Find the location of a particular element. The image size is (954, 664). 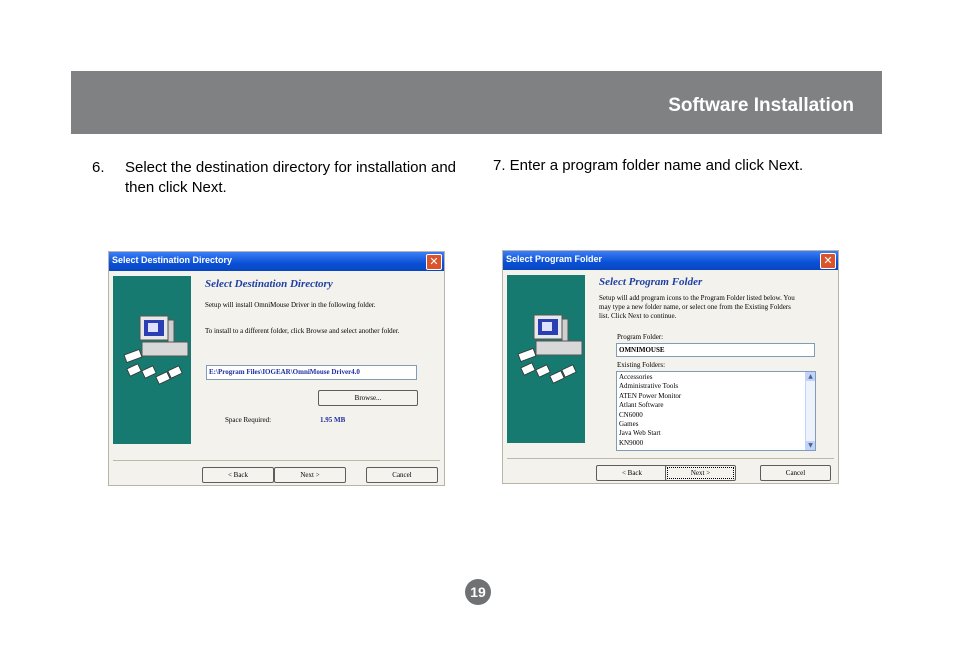

folder-list-item: Games is located at coordinates (716, 424).